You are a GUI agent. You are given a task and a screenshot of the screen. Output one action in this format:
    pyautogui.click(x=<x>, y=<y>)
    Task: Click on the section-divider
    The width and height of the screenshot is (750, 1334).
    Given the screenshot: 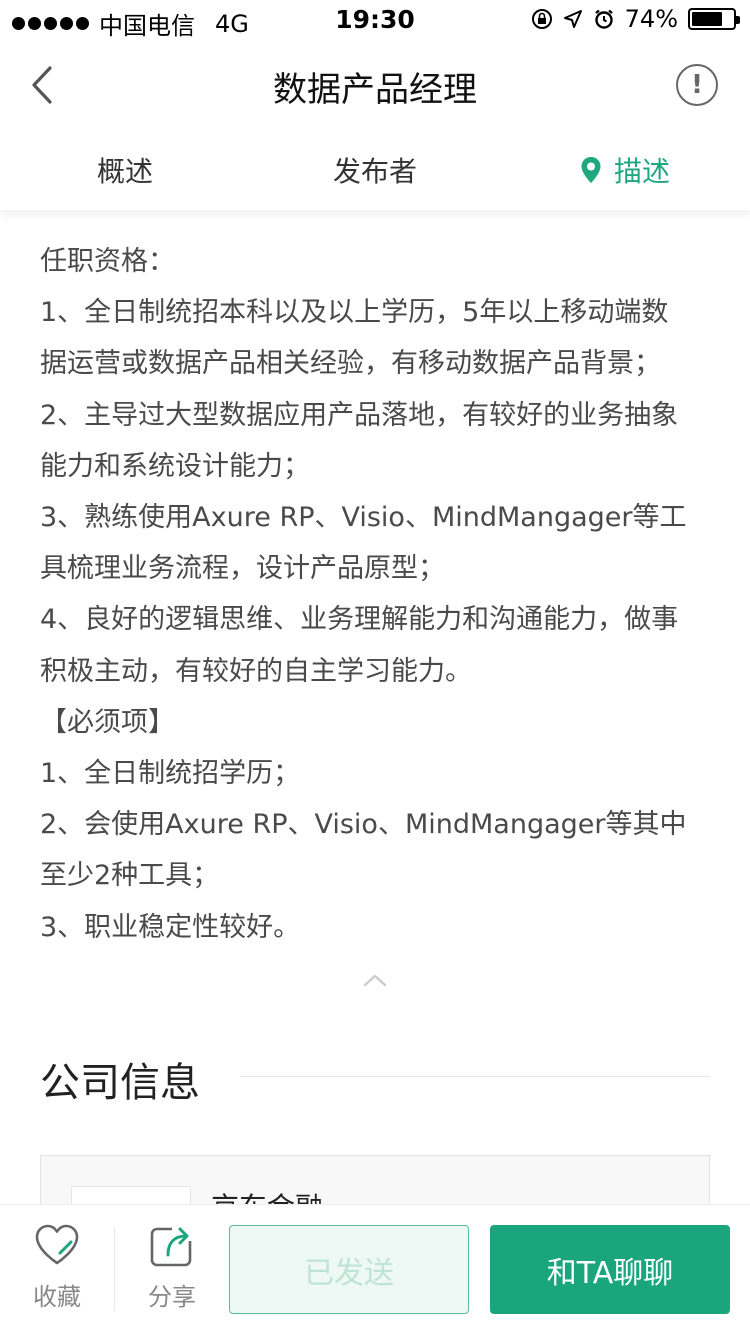 What is the action you would take?
    pyautogui.click(x=475, y=1076)
    